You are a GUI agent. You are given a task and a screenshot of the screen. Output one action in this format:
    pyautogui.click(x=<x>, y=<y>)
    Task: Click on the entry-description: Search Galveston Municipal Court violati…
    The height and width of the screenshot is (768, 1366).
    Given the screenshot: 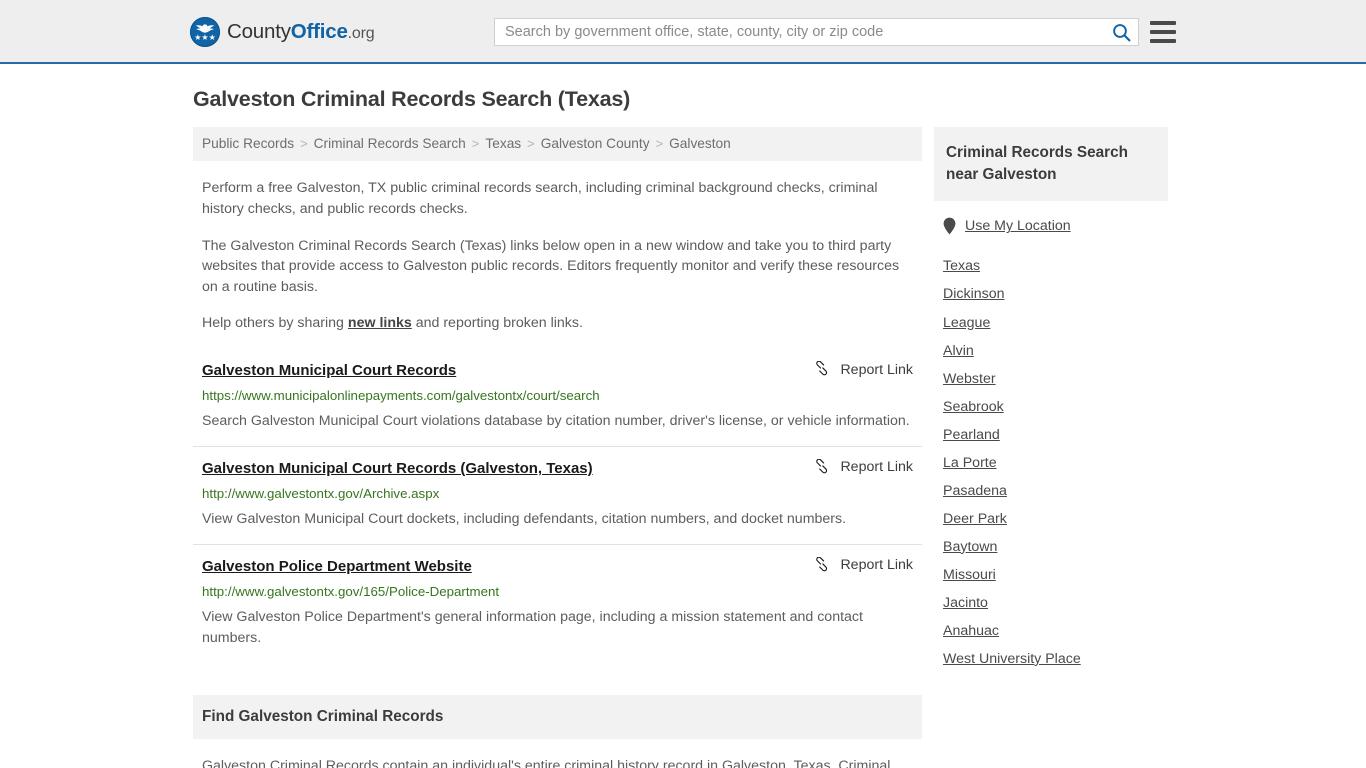 What is the action you would take?
    pyautogui.click(x=556, y=420)
    